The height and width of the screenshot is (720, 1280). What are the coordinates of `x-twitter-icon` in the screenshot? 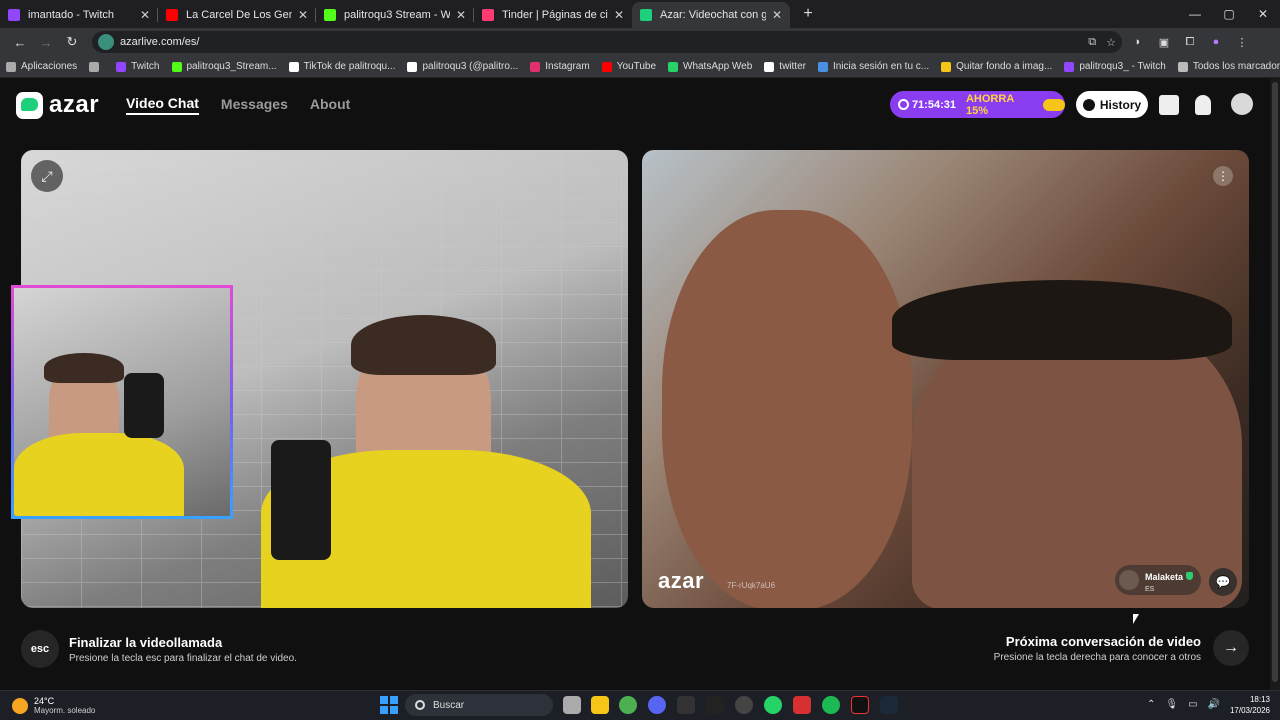 It's located at (769, 66).